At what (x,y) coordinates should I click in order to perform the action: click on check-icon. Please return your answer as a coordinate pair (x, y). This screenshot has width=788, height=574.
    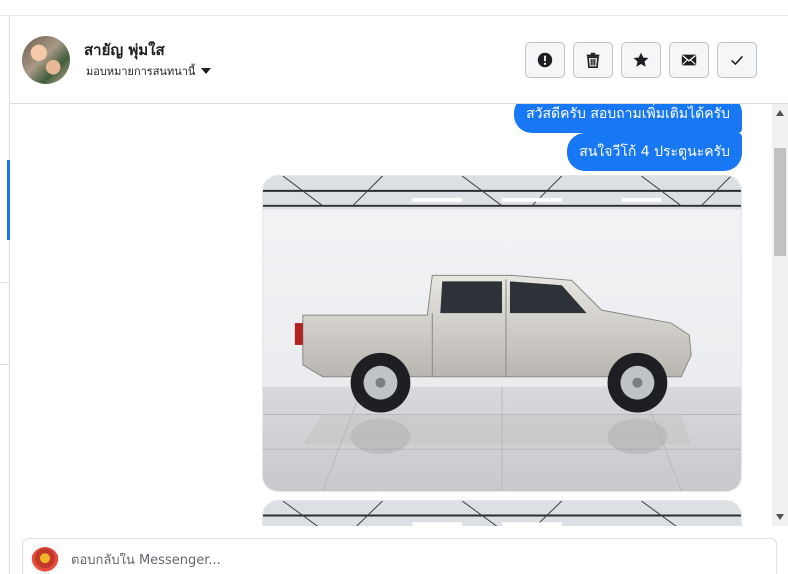
    Looking at the image, I should click on (737, 60).